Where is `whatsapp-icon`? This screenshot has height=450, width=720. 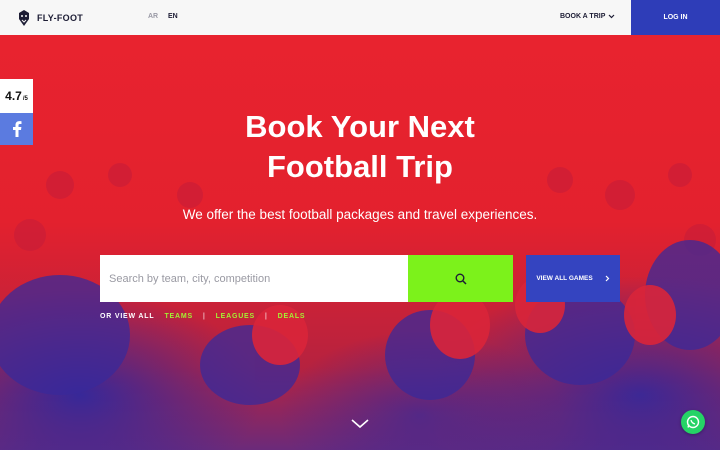
whatsapp-icon is located at coordinates (693, 422).